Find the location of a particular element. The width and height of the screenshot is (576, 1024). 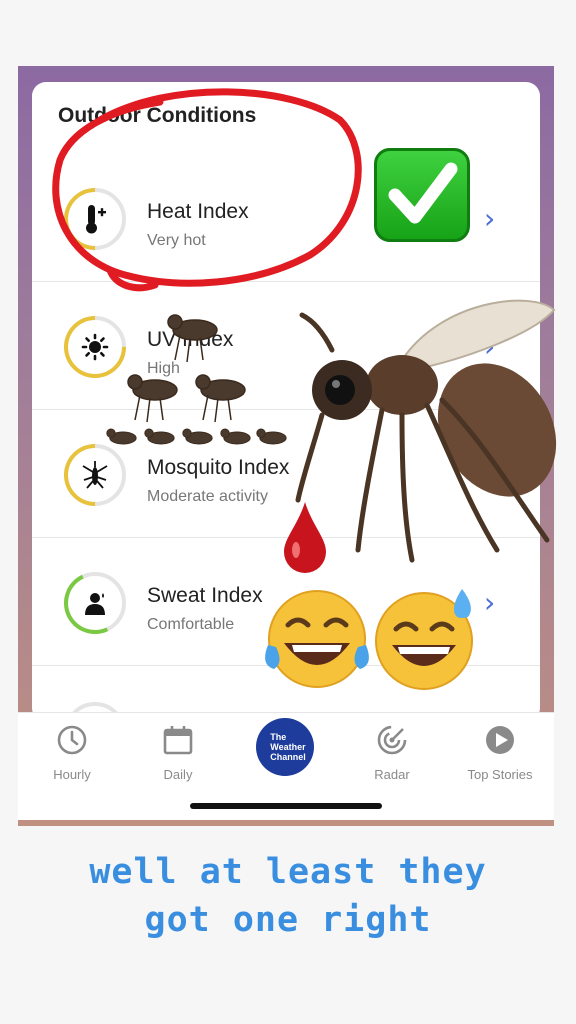

tab-daily: Daily is located at coordinates (178, 752).